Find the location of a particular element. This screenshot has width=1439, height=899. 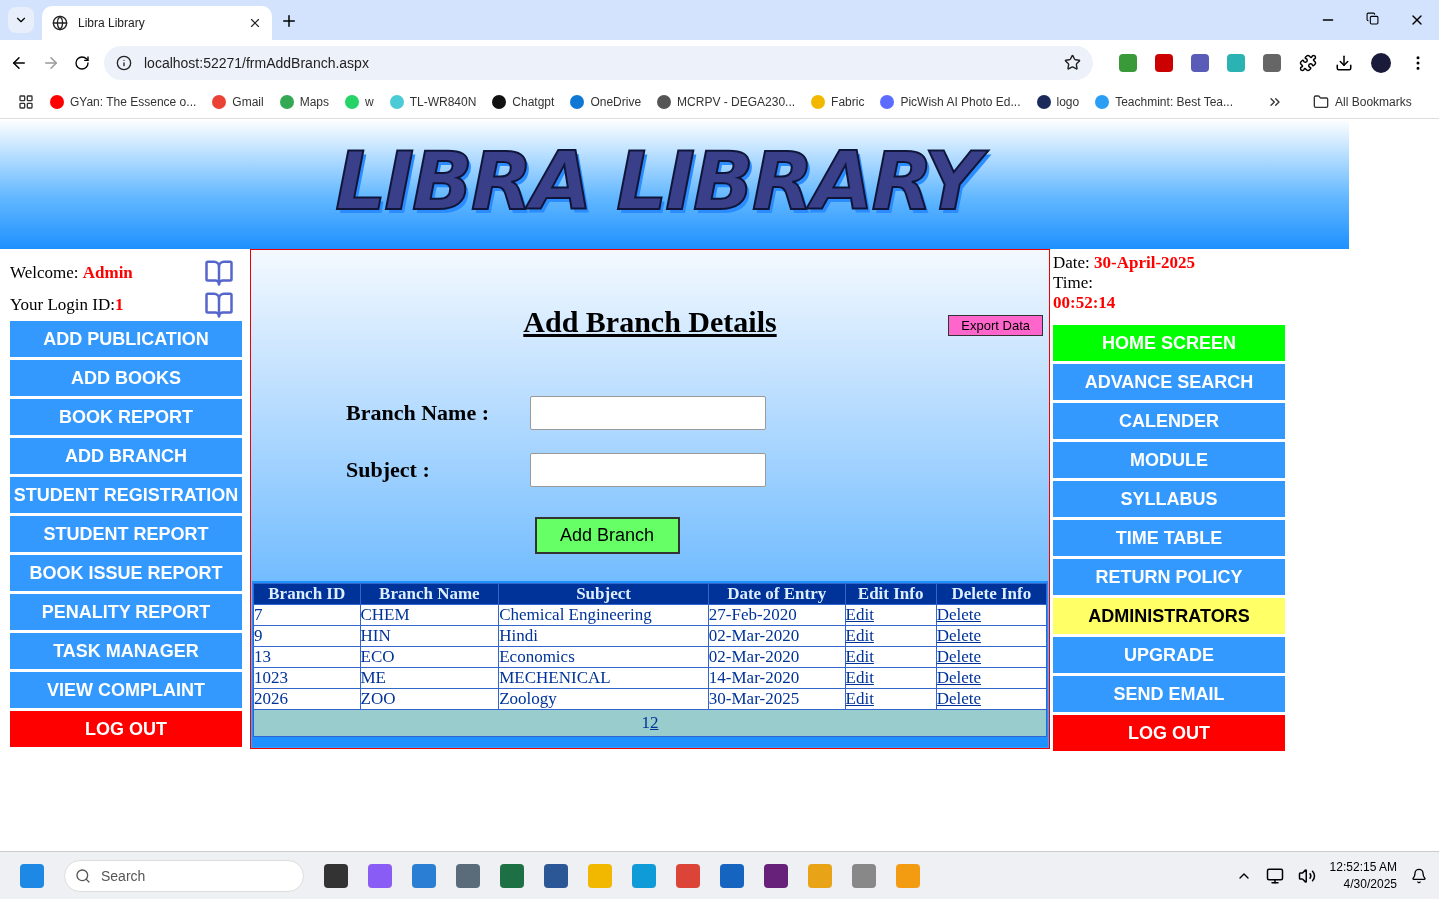

table-cell: Chemical Engineering is located at coordinates (603, 615).